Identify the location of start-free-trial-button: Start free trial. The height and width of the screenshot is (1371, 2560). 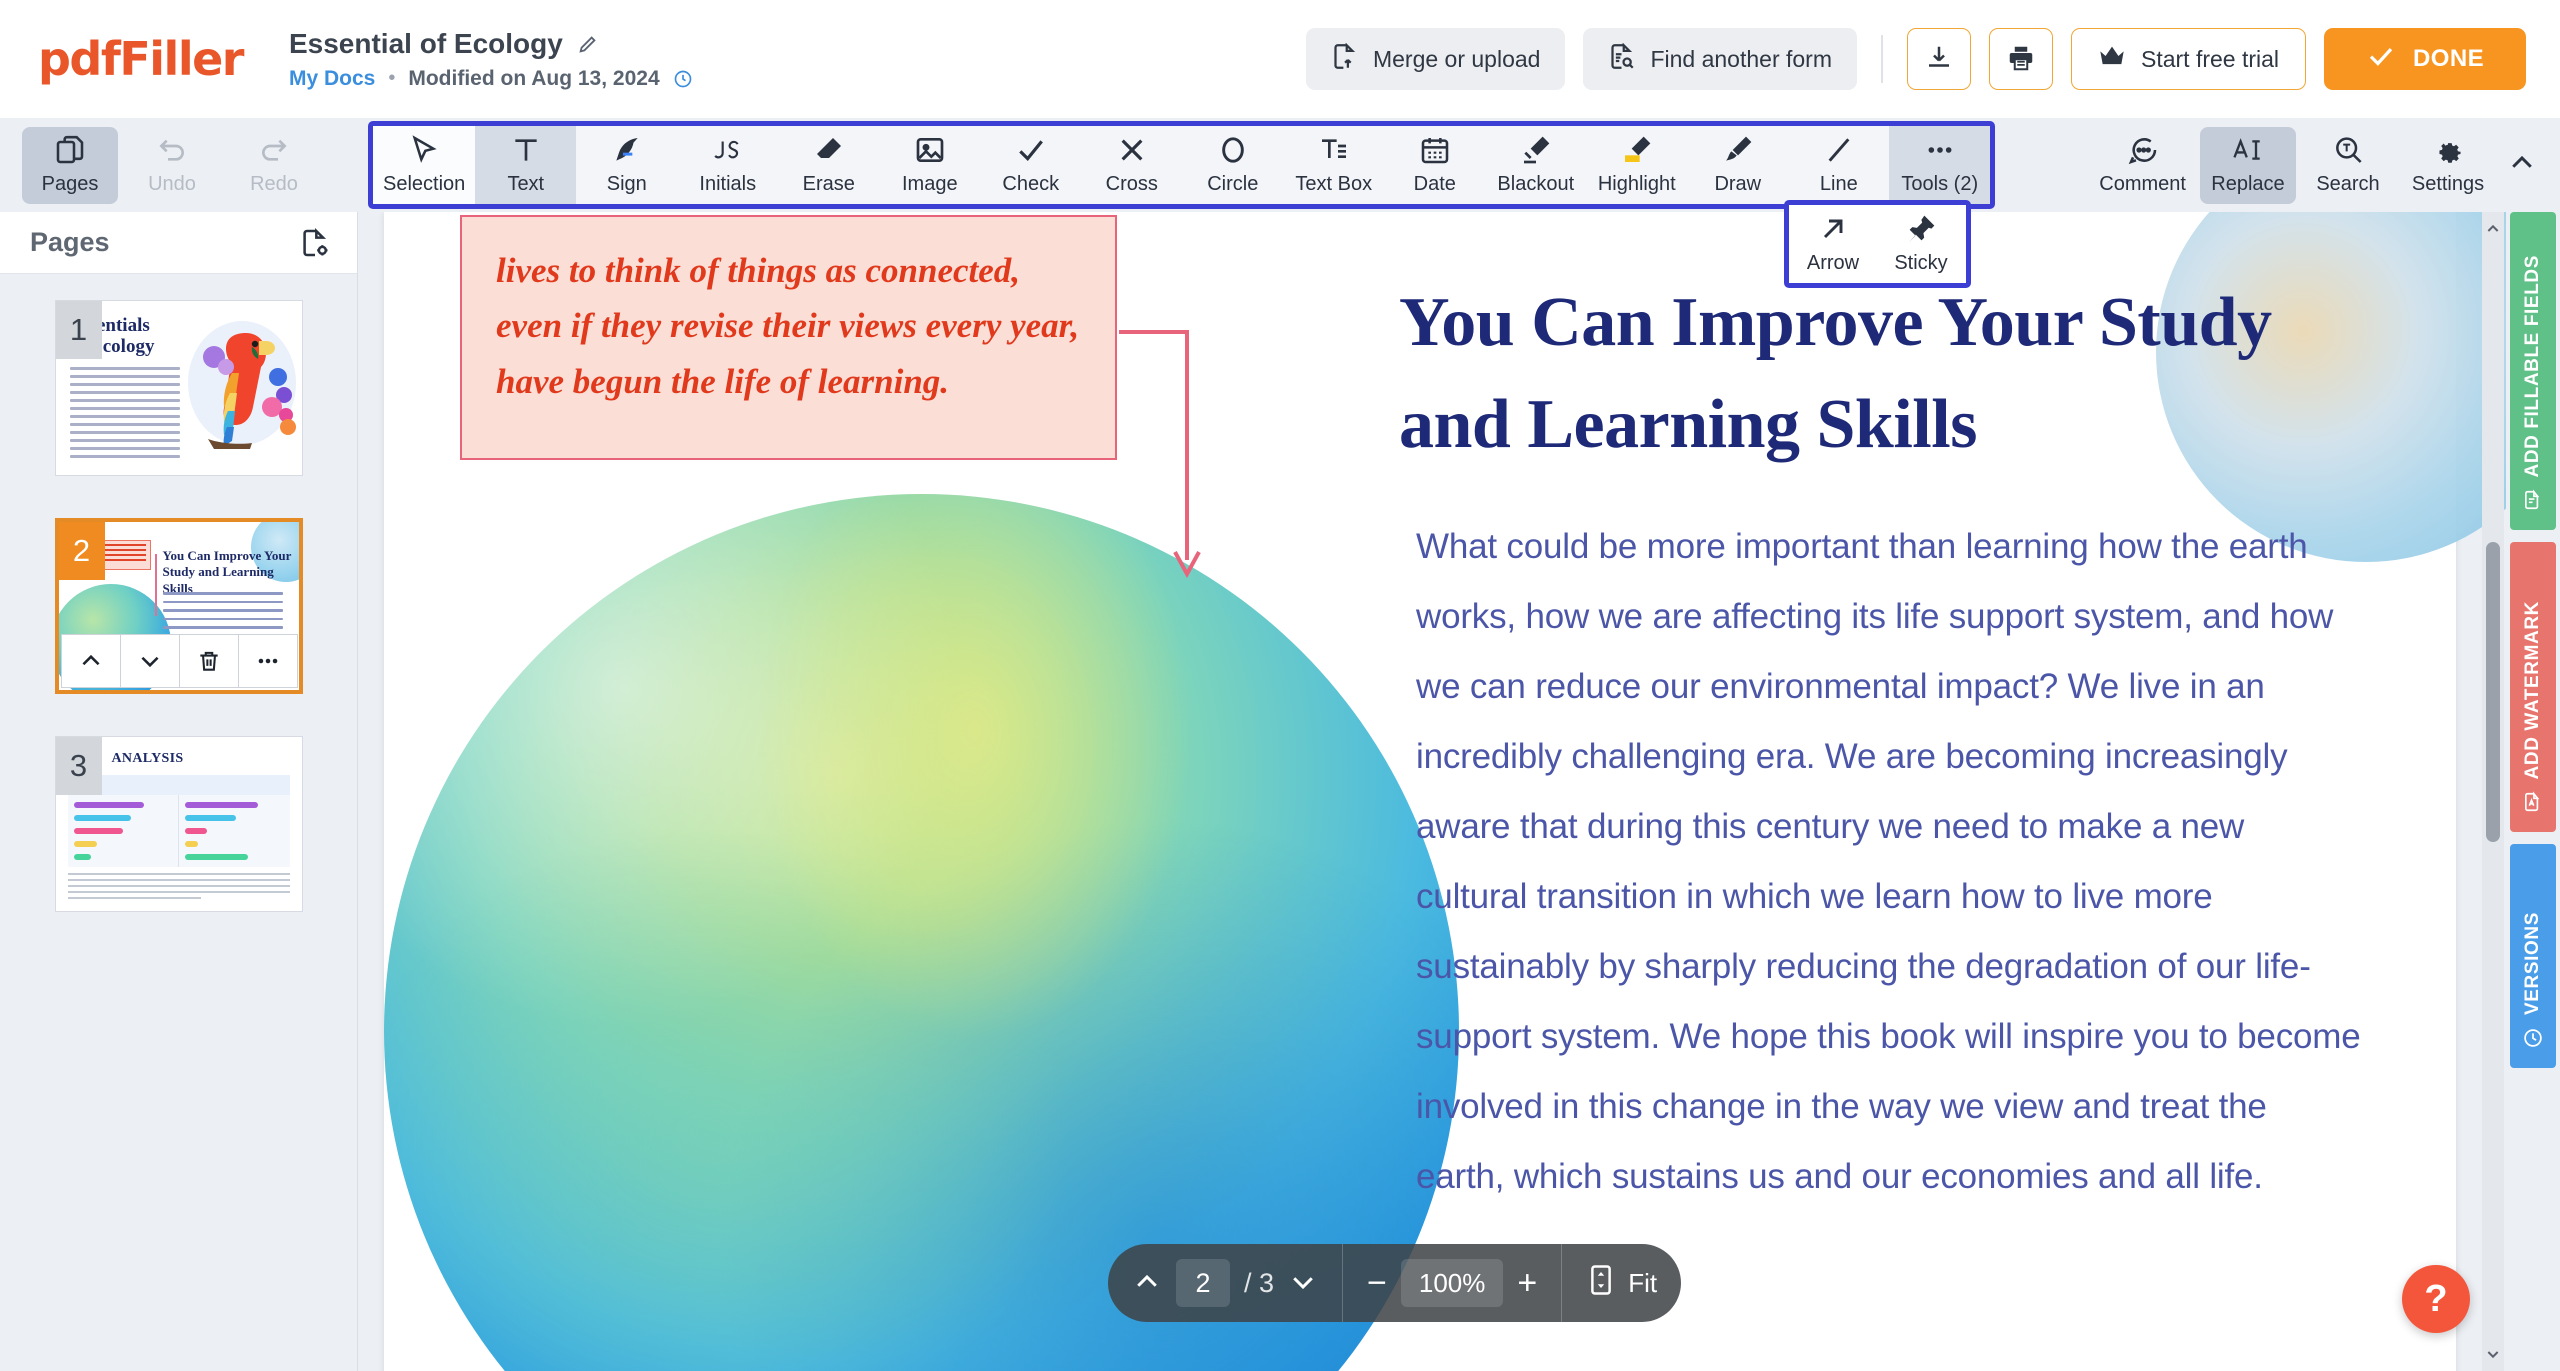
(2189, 59).